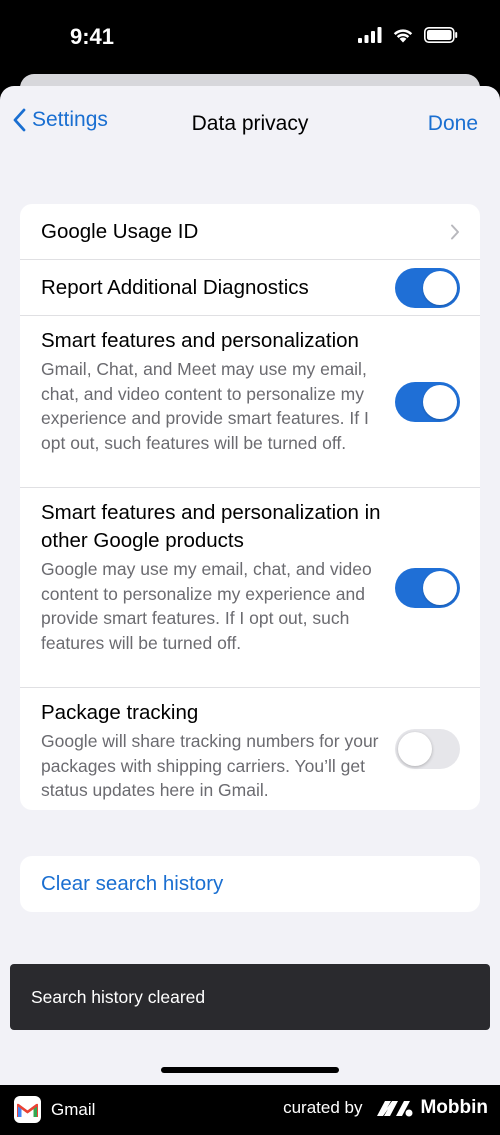 This screenshot has width=500, height=1135. Describe the element at coordinates (370, 35) in the screenshot. I see `signal-icon` at that location.